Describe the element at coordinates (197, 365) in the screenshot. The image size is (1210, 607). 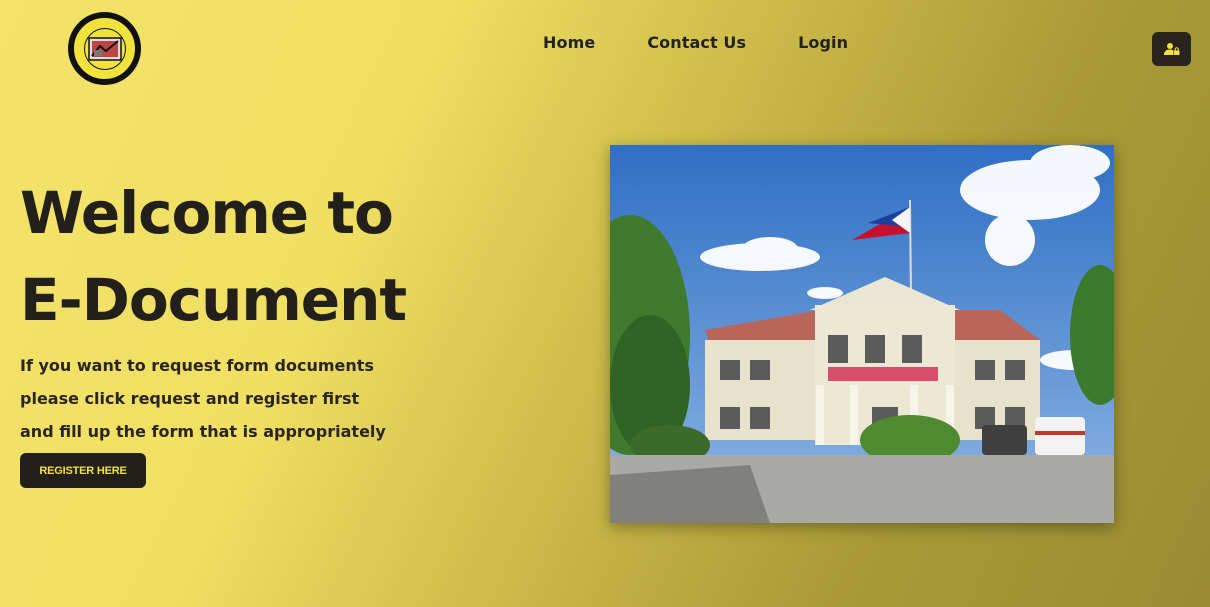
I see `hero-text-line-1: If you want to request form documents` at that location.